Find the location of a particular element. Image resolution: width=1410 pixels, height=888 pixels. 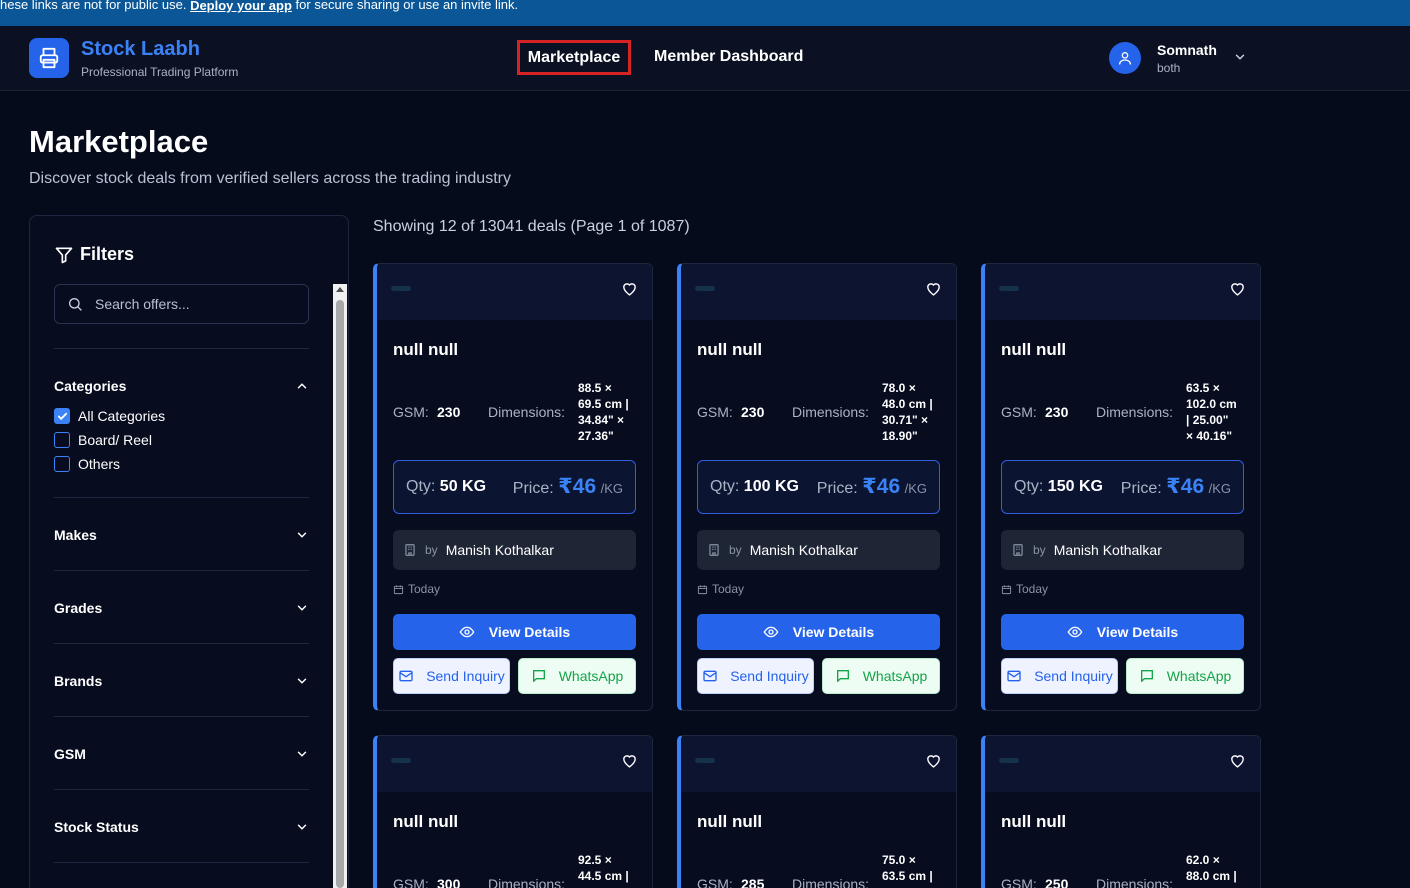

filter-icon is located at coordinates (64, 255).